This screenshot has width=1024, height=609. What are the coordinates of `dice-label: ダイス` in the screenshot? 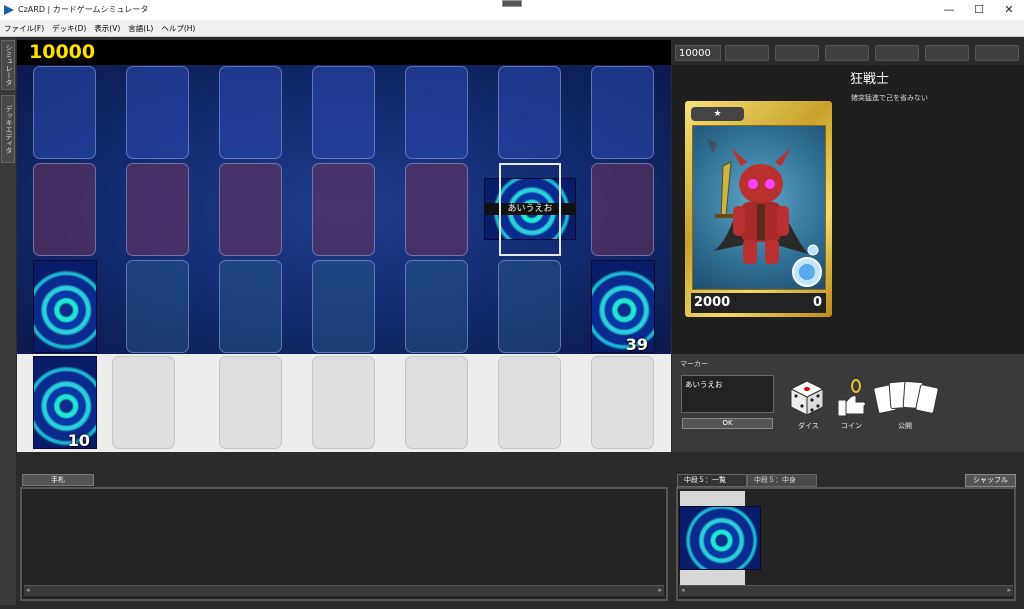 It's located at (808, 426).